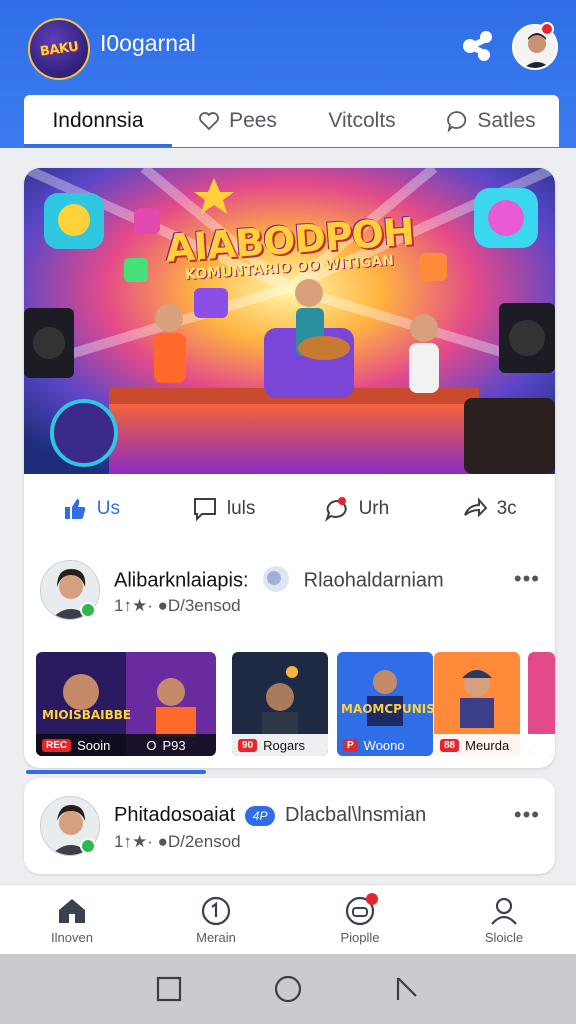 This screenshot has height=1024, width=576. What do you see at coordinates (360, 937) in the screenshot?
I see `nav-label: Pioplle` at bounding box center [360, 937].